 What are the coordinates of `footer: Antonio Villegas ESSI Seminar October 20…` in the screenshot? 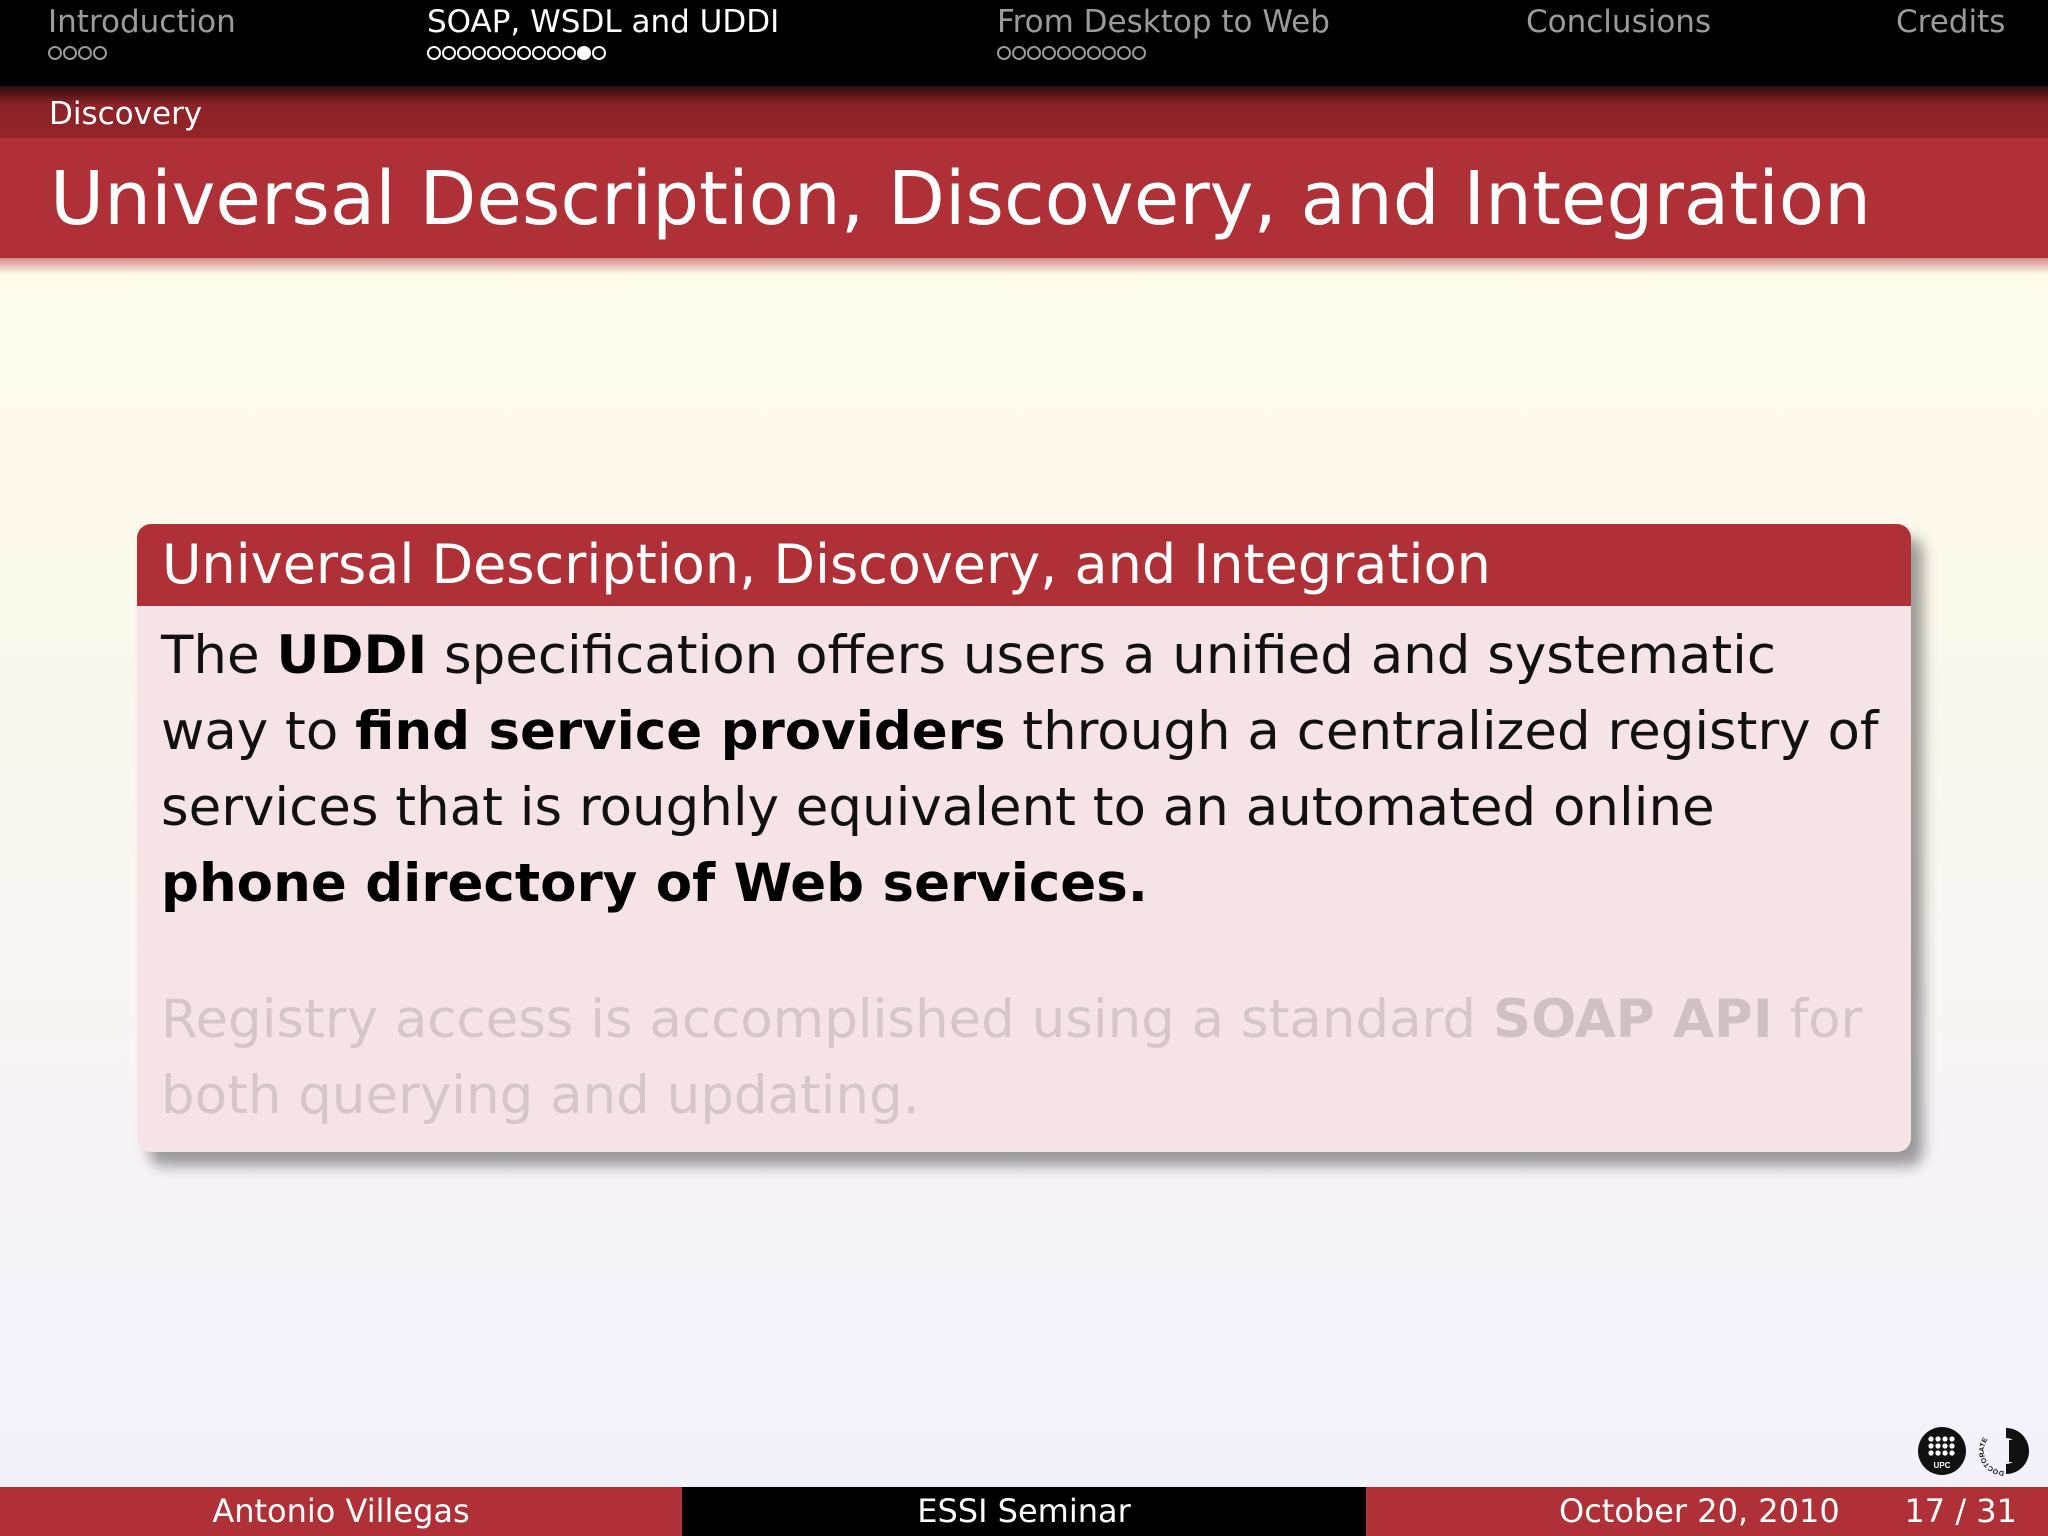 It's located at (1024, 1511).